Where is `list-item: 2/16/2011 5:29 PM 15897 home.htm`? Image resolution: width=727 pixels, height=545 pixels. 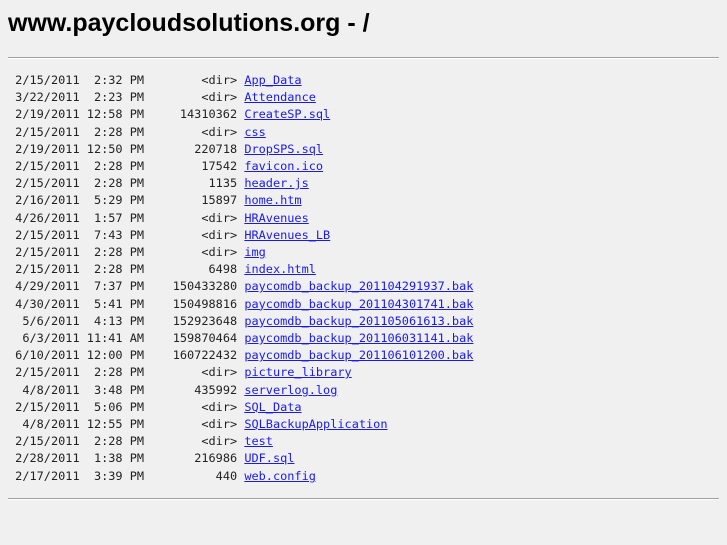
list-item: 2/16/2011 5:29 PM 15897 home.htm is located at coordinates (154, 200).